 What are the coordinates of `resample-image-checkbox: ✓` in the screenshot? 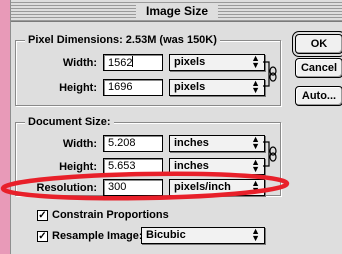 It's located at (42, 236).